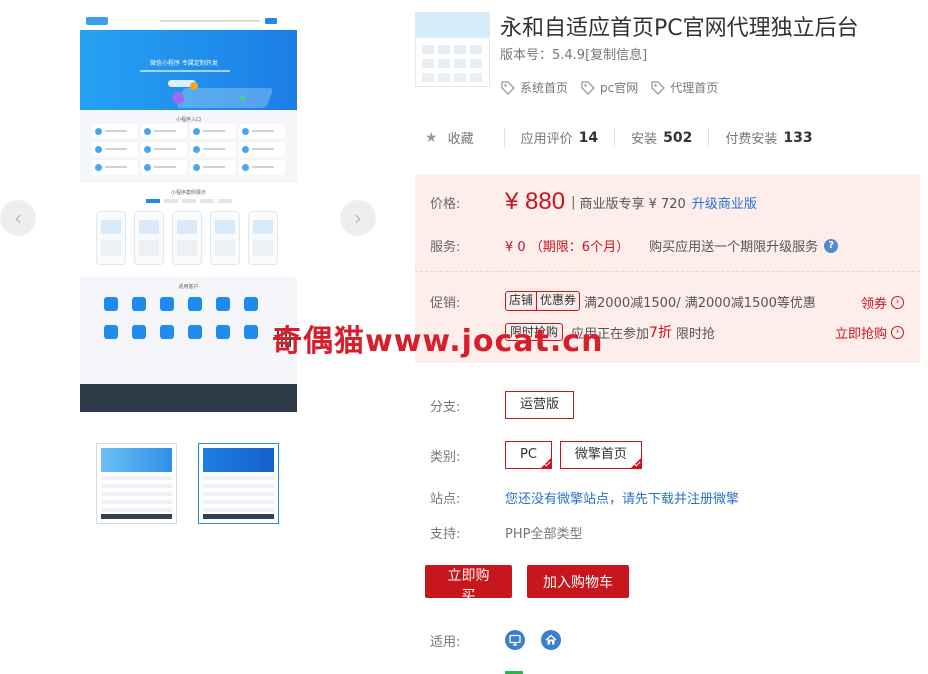  I want to click on price-value: ¥ 880, so click(535, 201).